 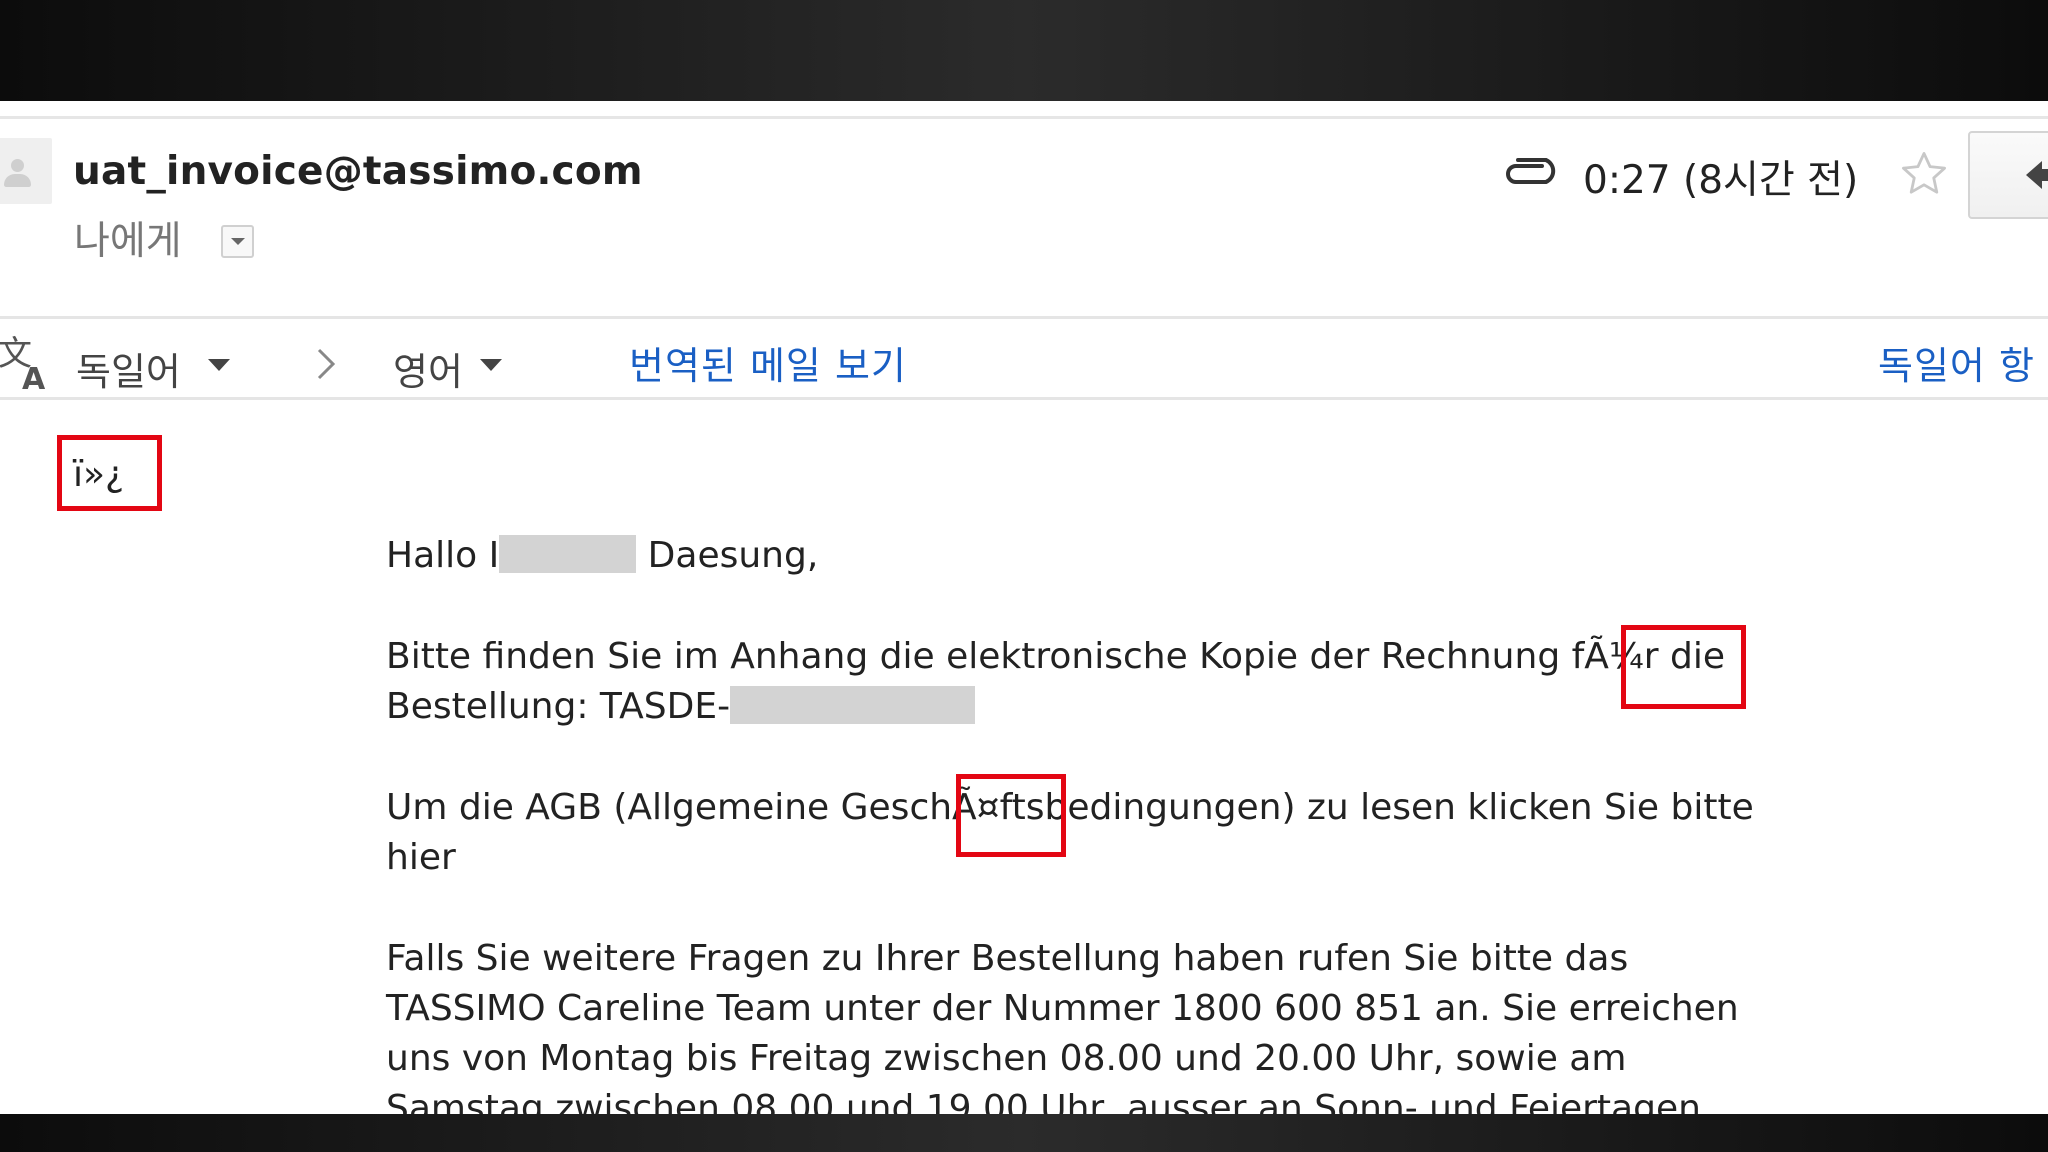 What do you see at coordinates (768, 362) in the screenshot?
I see `view-translated-link: 번역된 메일 보기` at bounding box center [768, 362].